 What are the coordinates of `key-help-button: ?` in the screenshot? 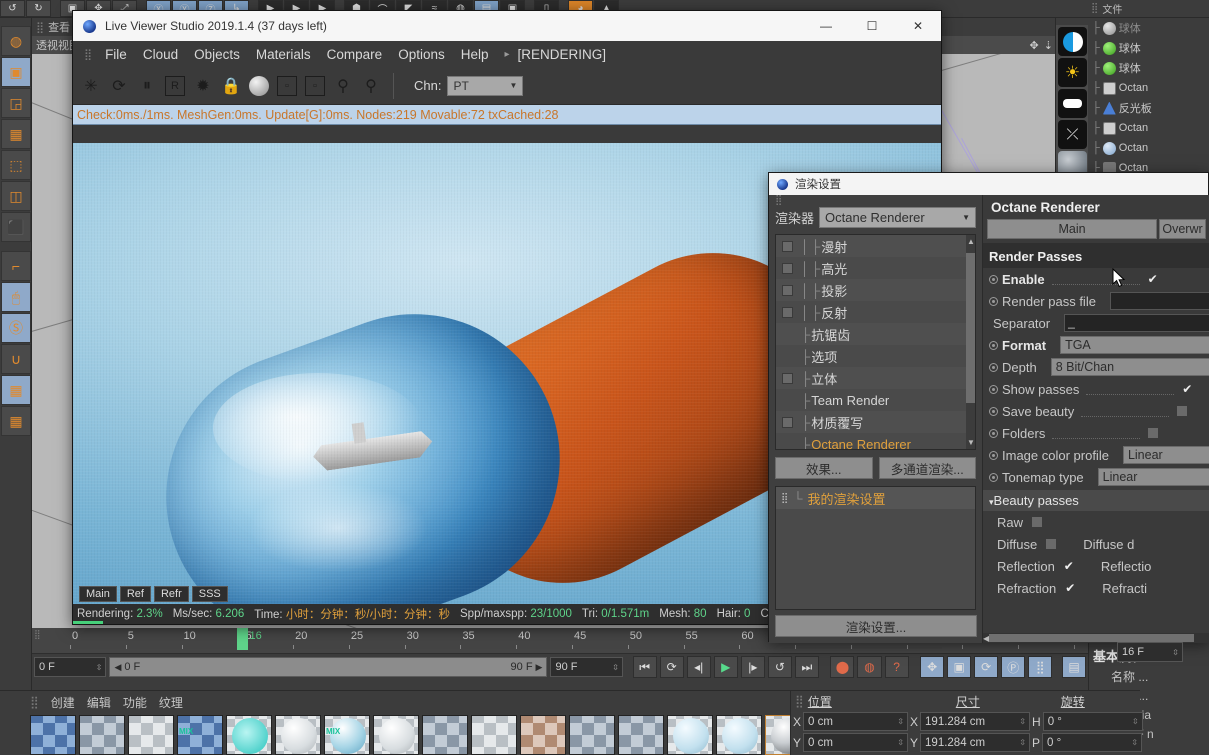 It's located at (896, 667).